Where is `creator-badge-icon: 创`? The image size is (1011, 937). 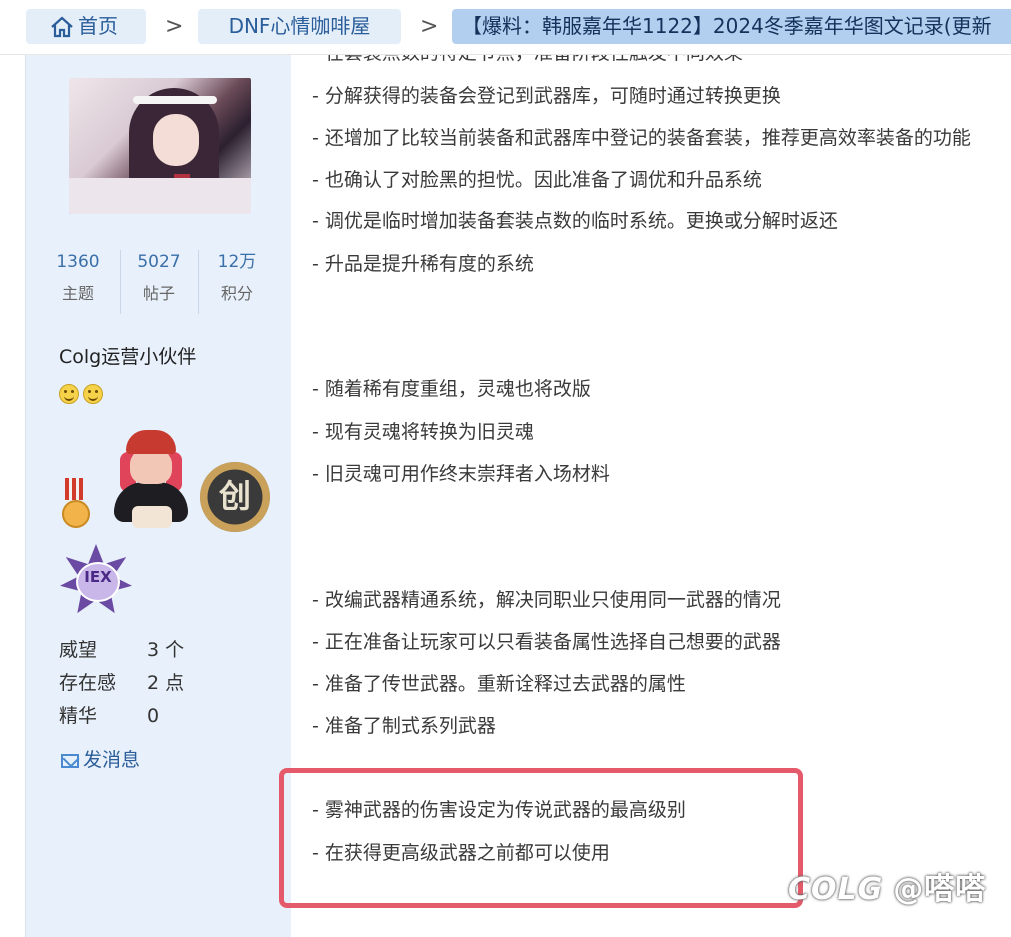
creator-badge-icon: 创 is located at coordinates (235, 497).